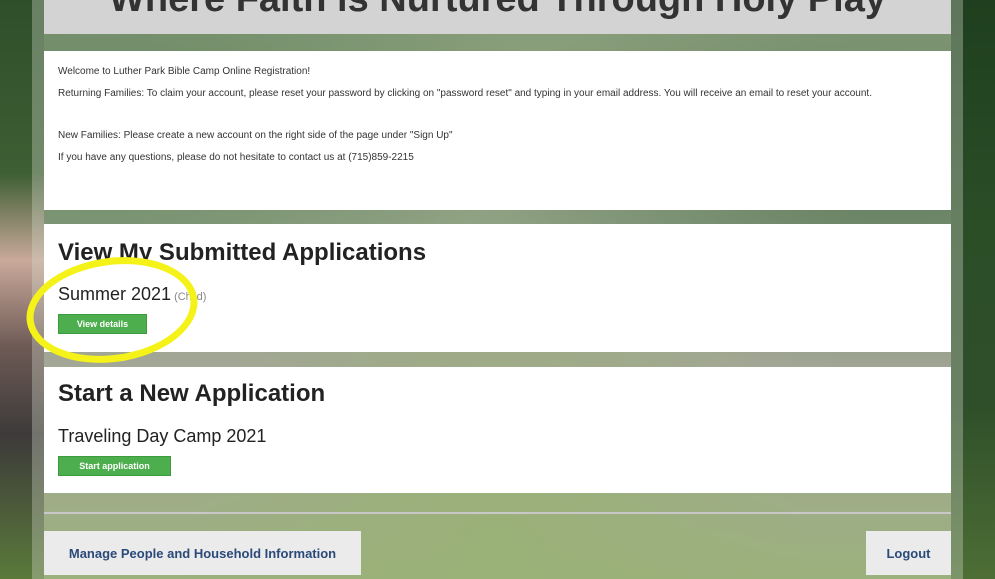 The width and height of the screenshot is (995, 579). Describe the element at coordinates (114, 466) in the screenshot. I see `start-application-button: Start application` at that location.